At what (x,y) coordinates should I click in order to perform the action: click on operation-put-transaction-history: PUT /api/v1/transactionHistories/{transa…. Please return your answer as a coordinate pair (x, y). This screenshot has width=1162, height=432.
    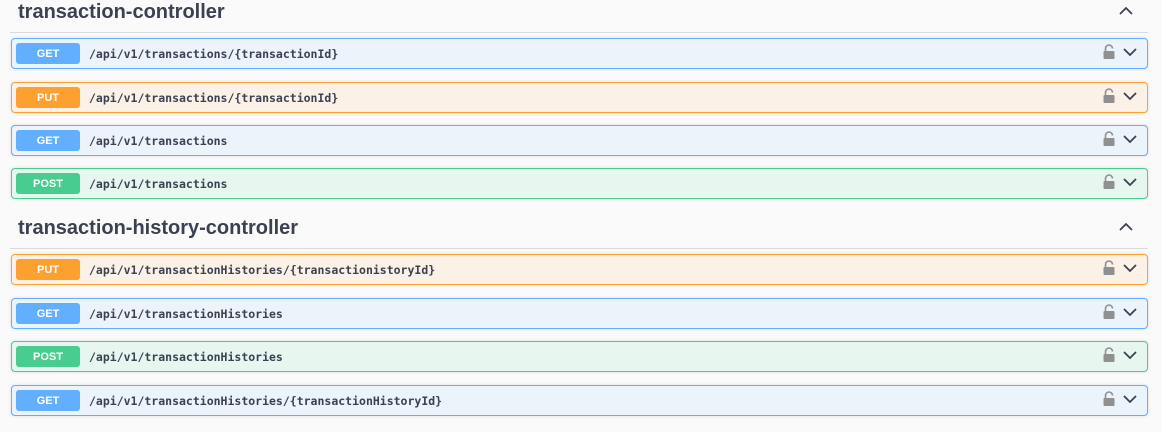
    Looking at the image, I should click on (579, 269).